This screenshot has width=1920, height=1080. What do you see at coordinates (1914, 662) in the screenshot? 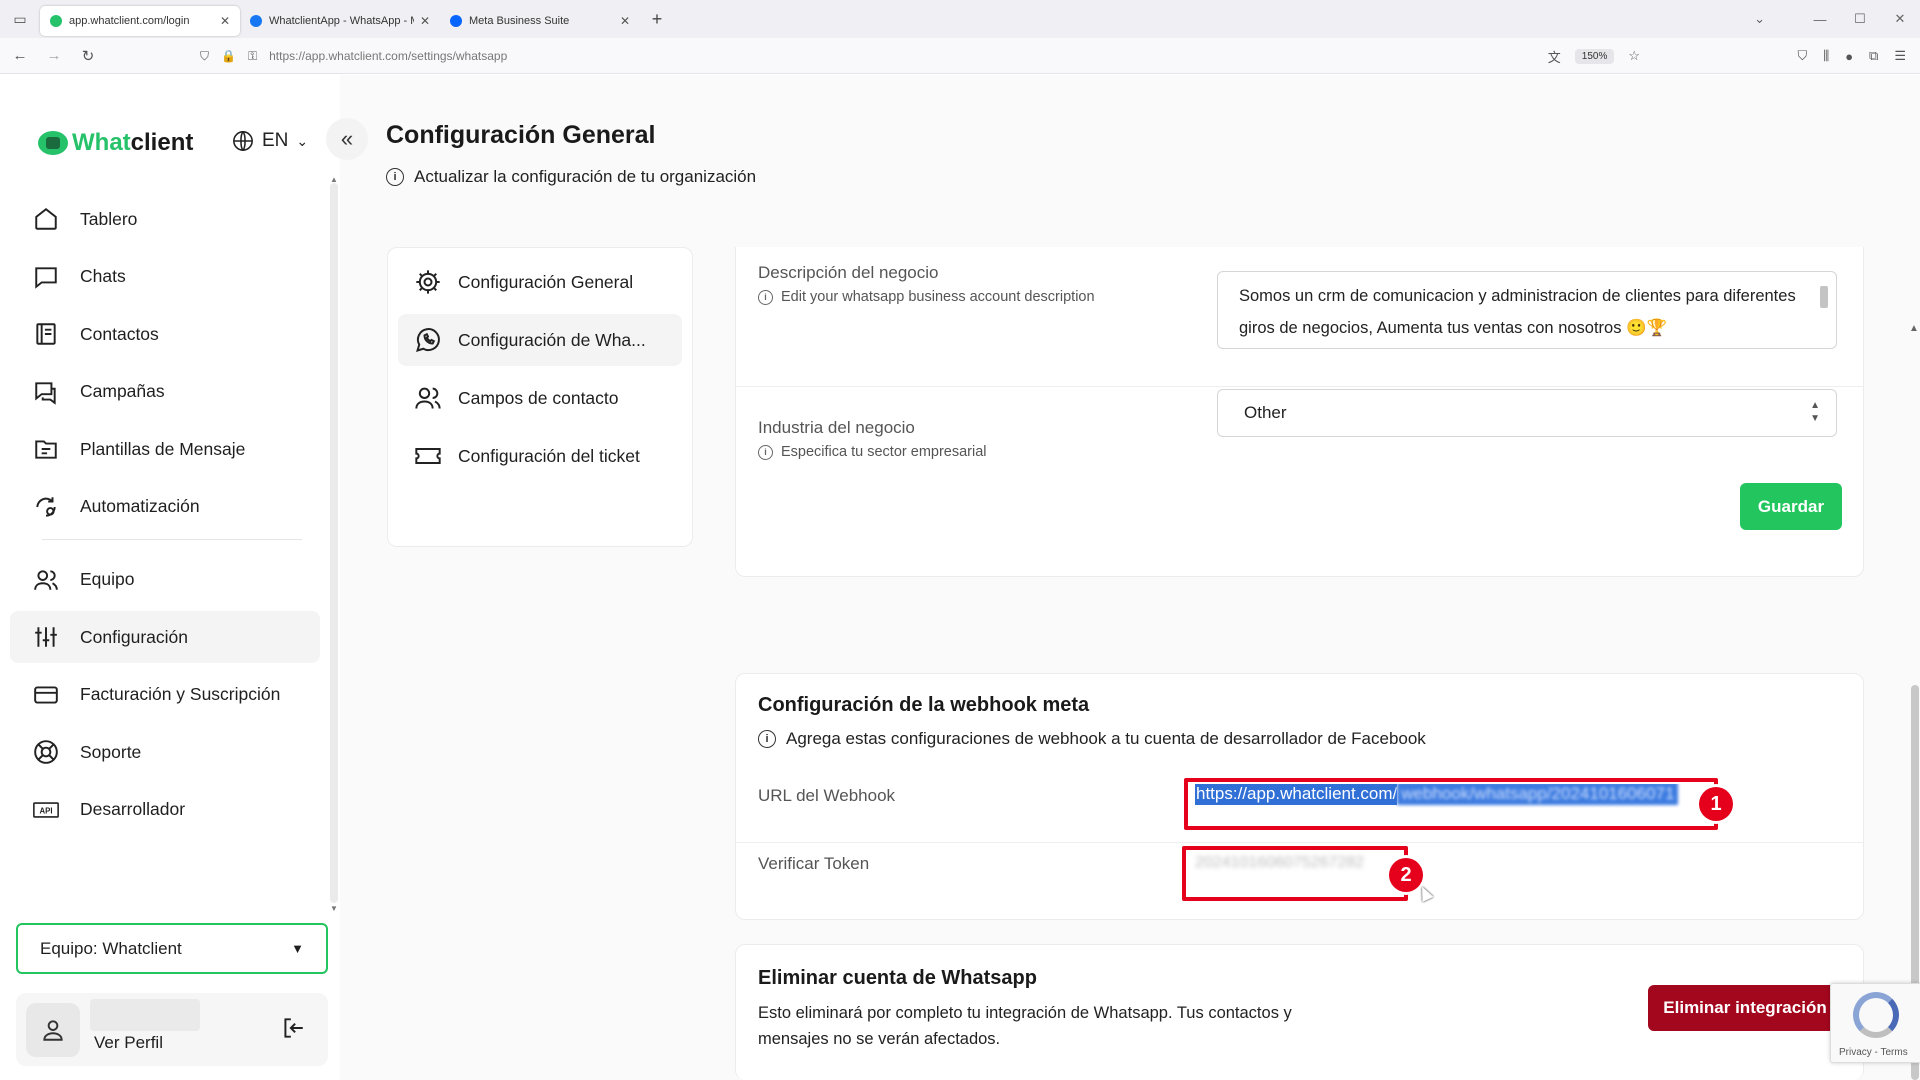
I see `page-scrollbar: ▲` at bounding box center [1914, 662].